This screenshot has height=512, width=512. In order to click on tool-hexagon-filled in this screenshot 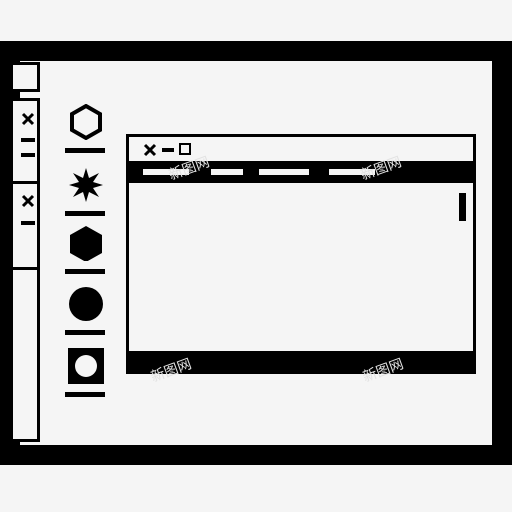, I will do `click(86, 254)`.